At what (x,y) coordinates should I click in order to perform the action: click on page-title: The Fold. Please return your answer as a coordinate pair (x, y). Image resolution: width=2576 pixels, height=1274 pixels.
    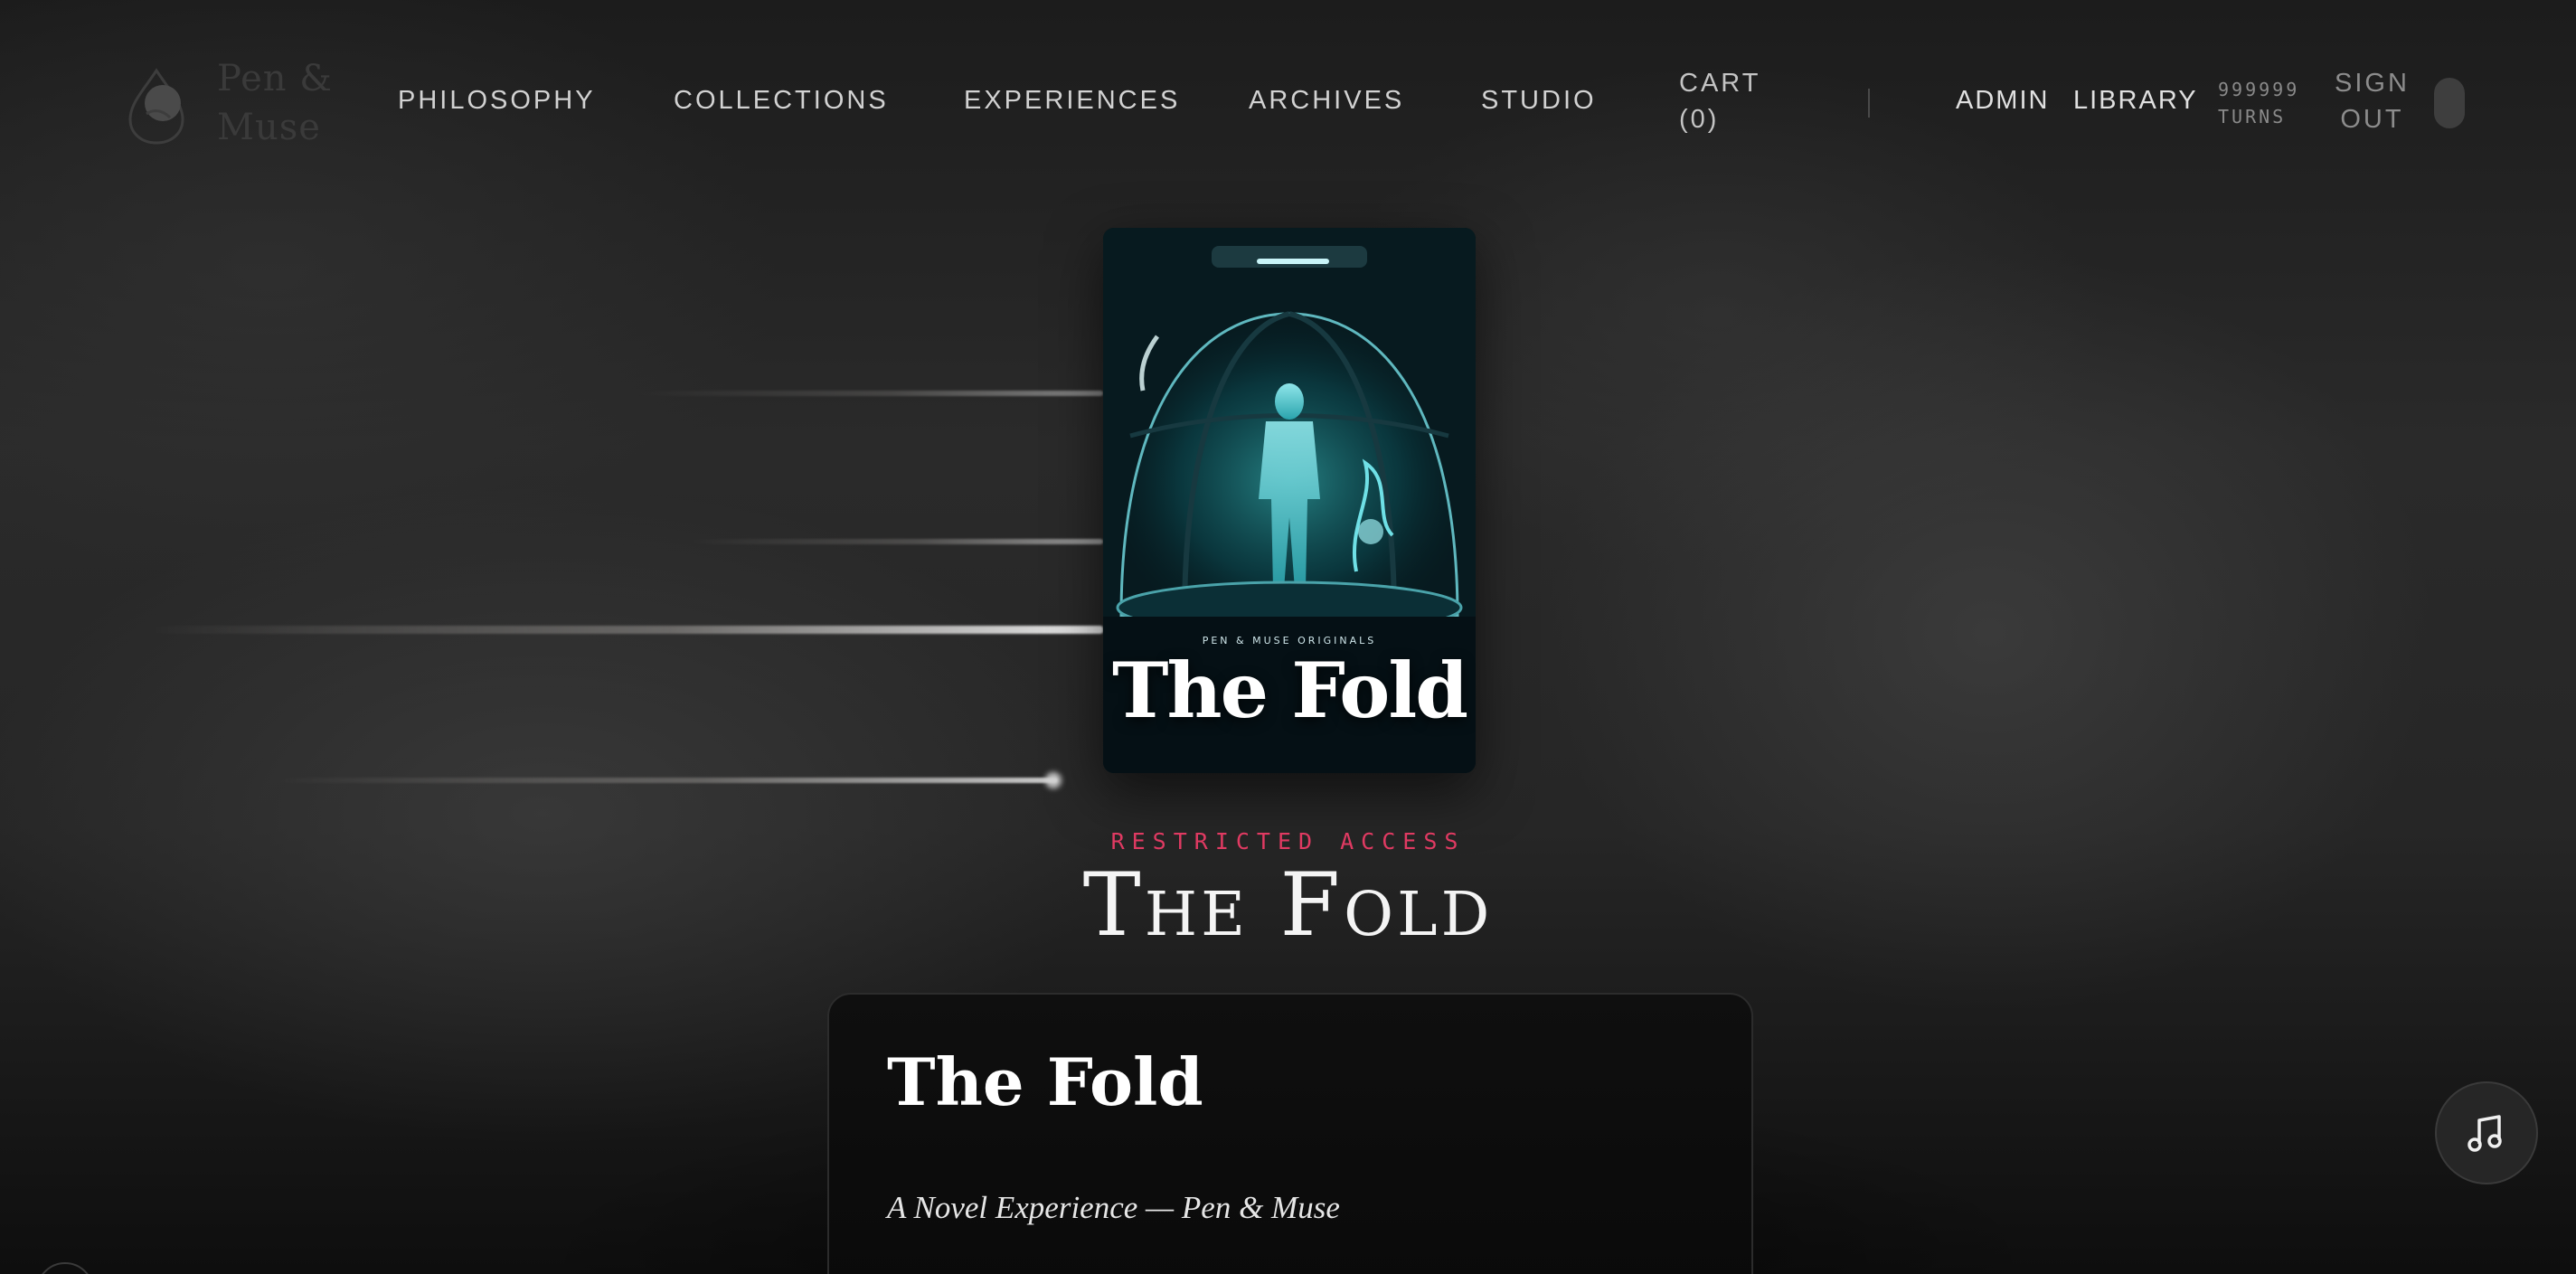
    Looking at the image, I should click on (1288, 905).